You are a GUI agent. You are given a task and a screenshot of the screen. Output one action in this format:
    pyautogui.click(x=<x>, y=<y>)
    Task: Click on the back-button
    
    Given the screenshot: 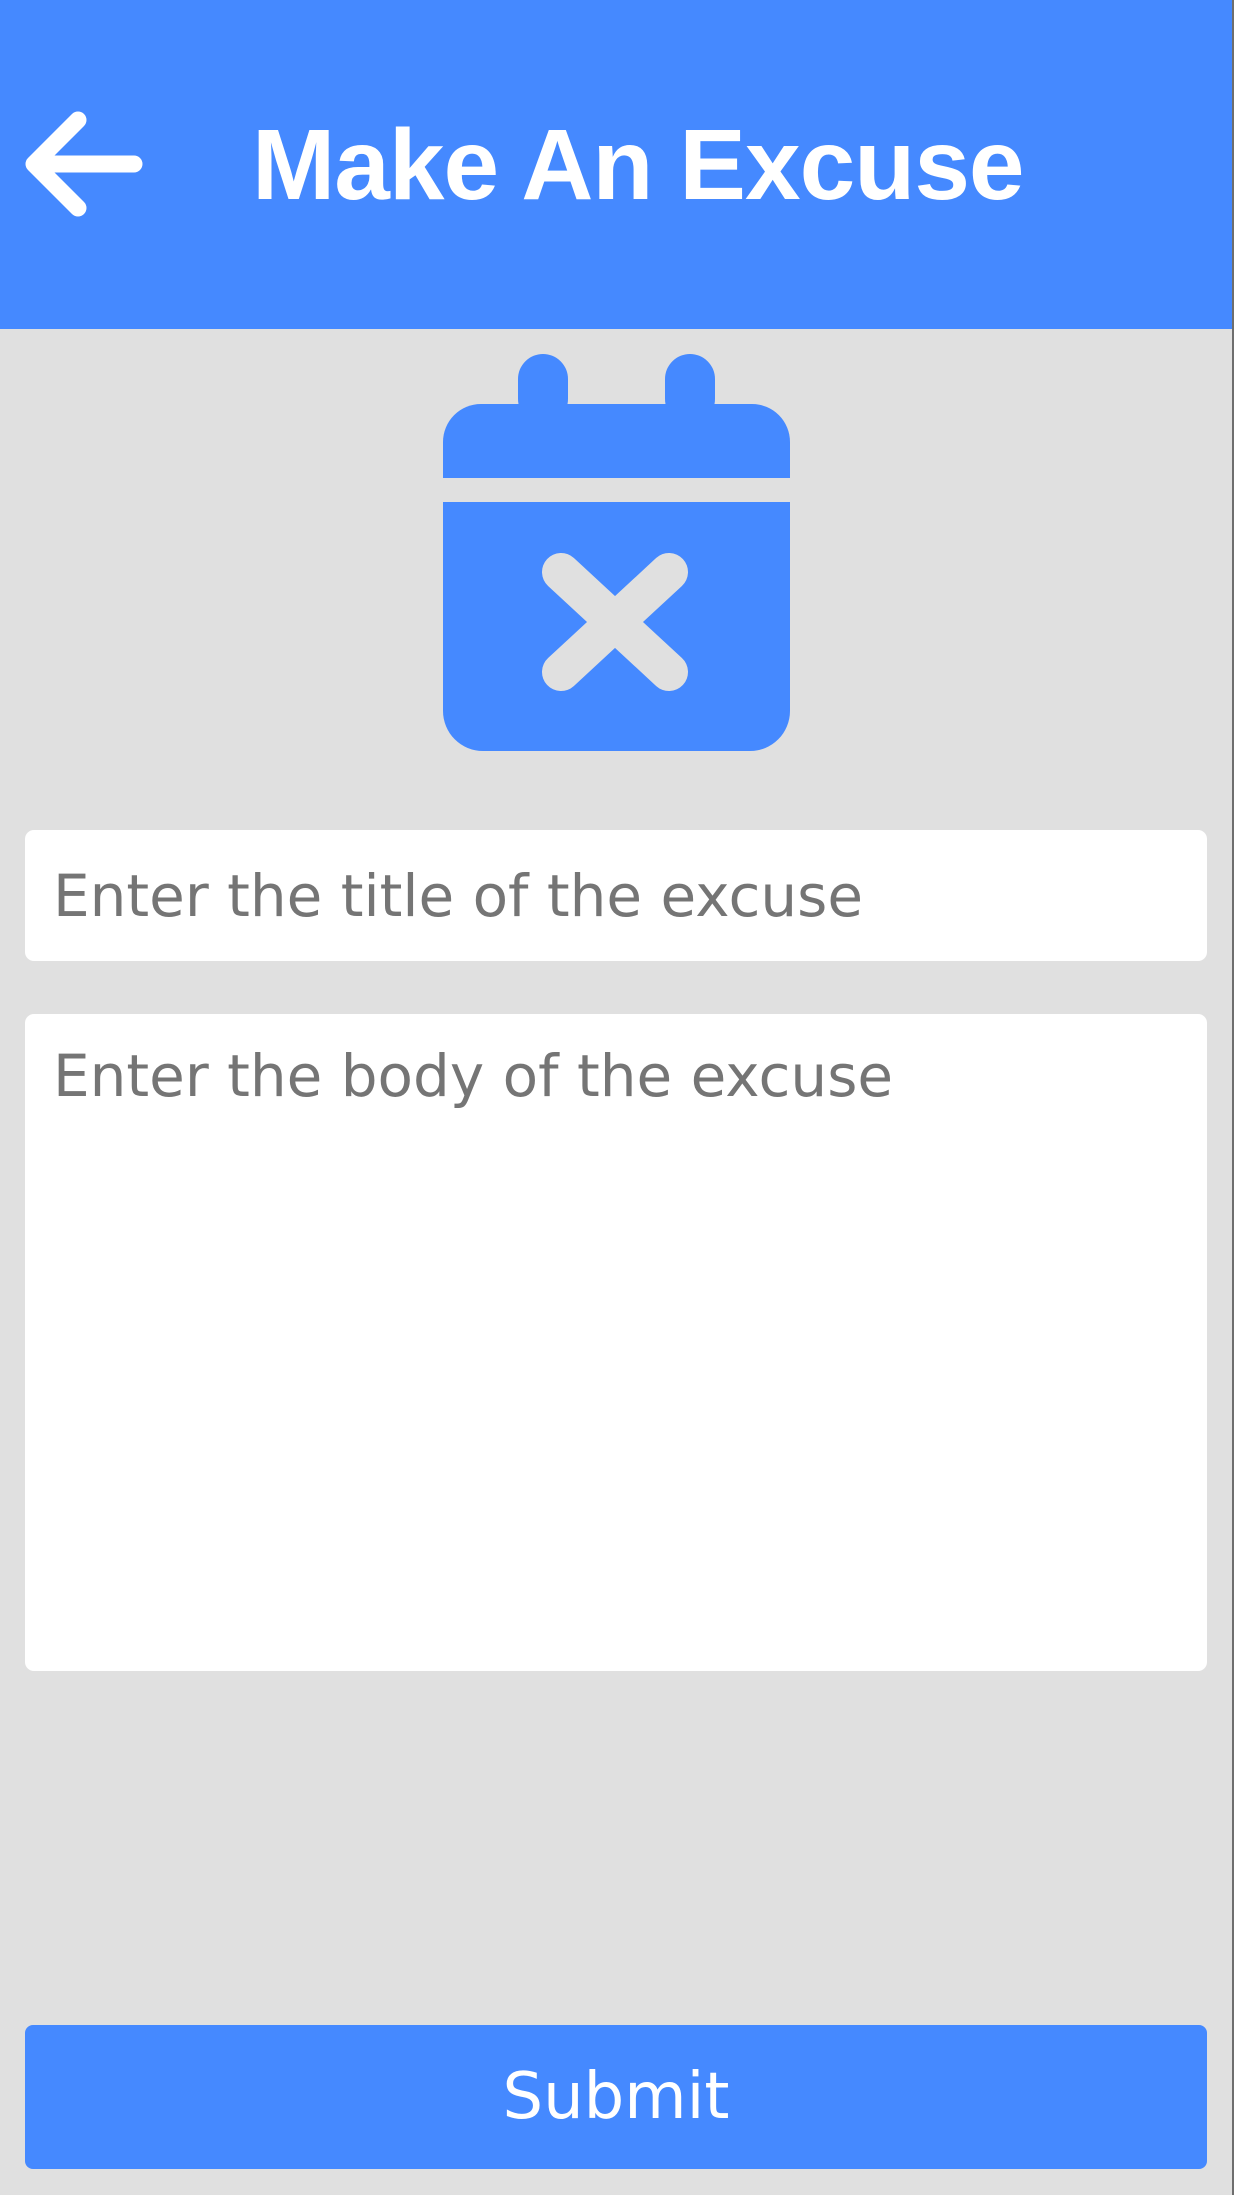 What is the action you would take?
    pyautogui.click(x=82, y=164)
    